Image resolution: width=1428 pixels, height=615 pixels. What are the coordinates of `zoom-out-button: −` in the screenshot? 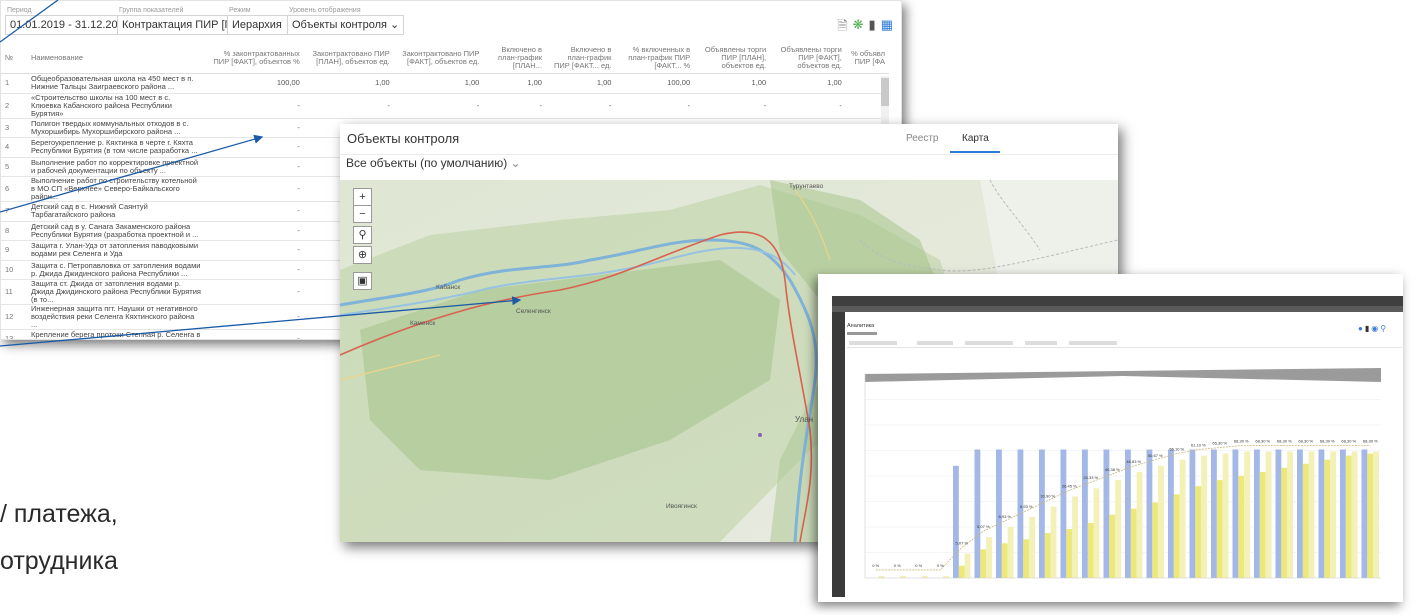 It's located at (362, 214).